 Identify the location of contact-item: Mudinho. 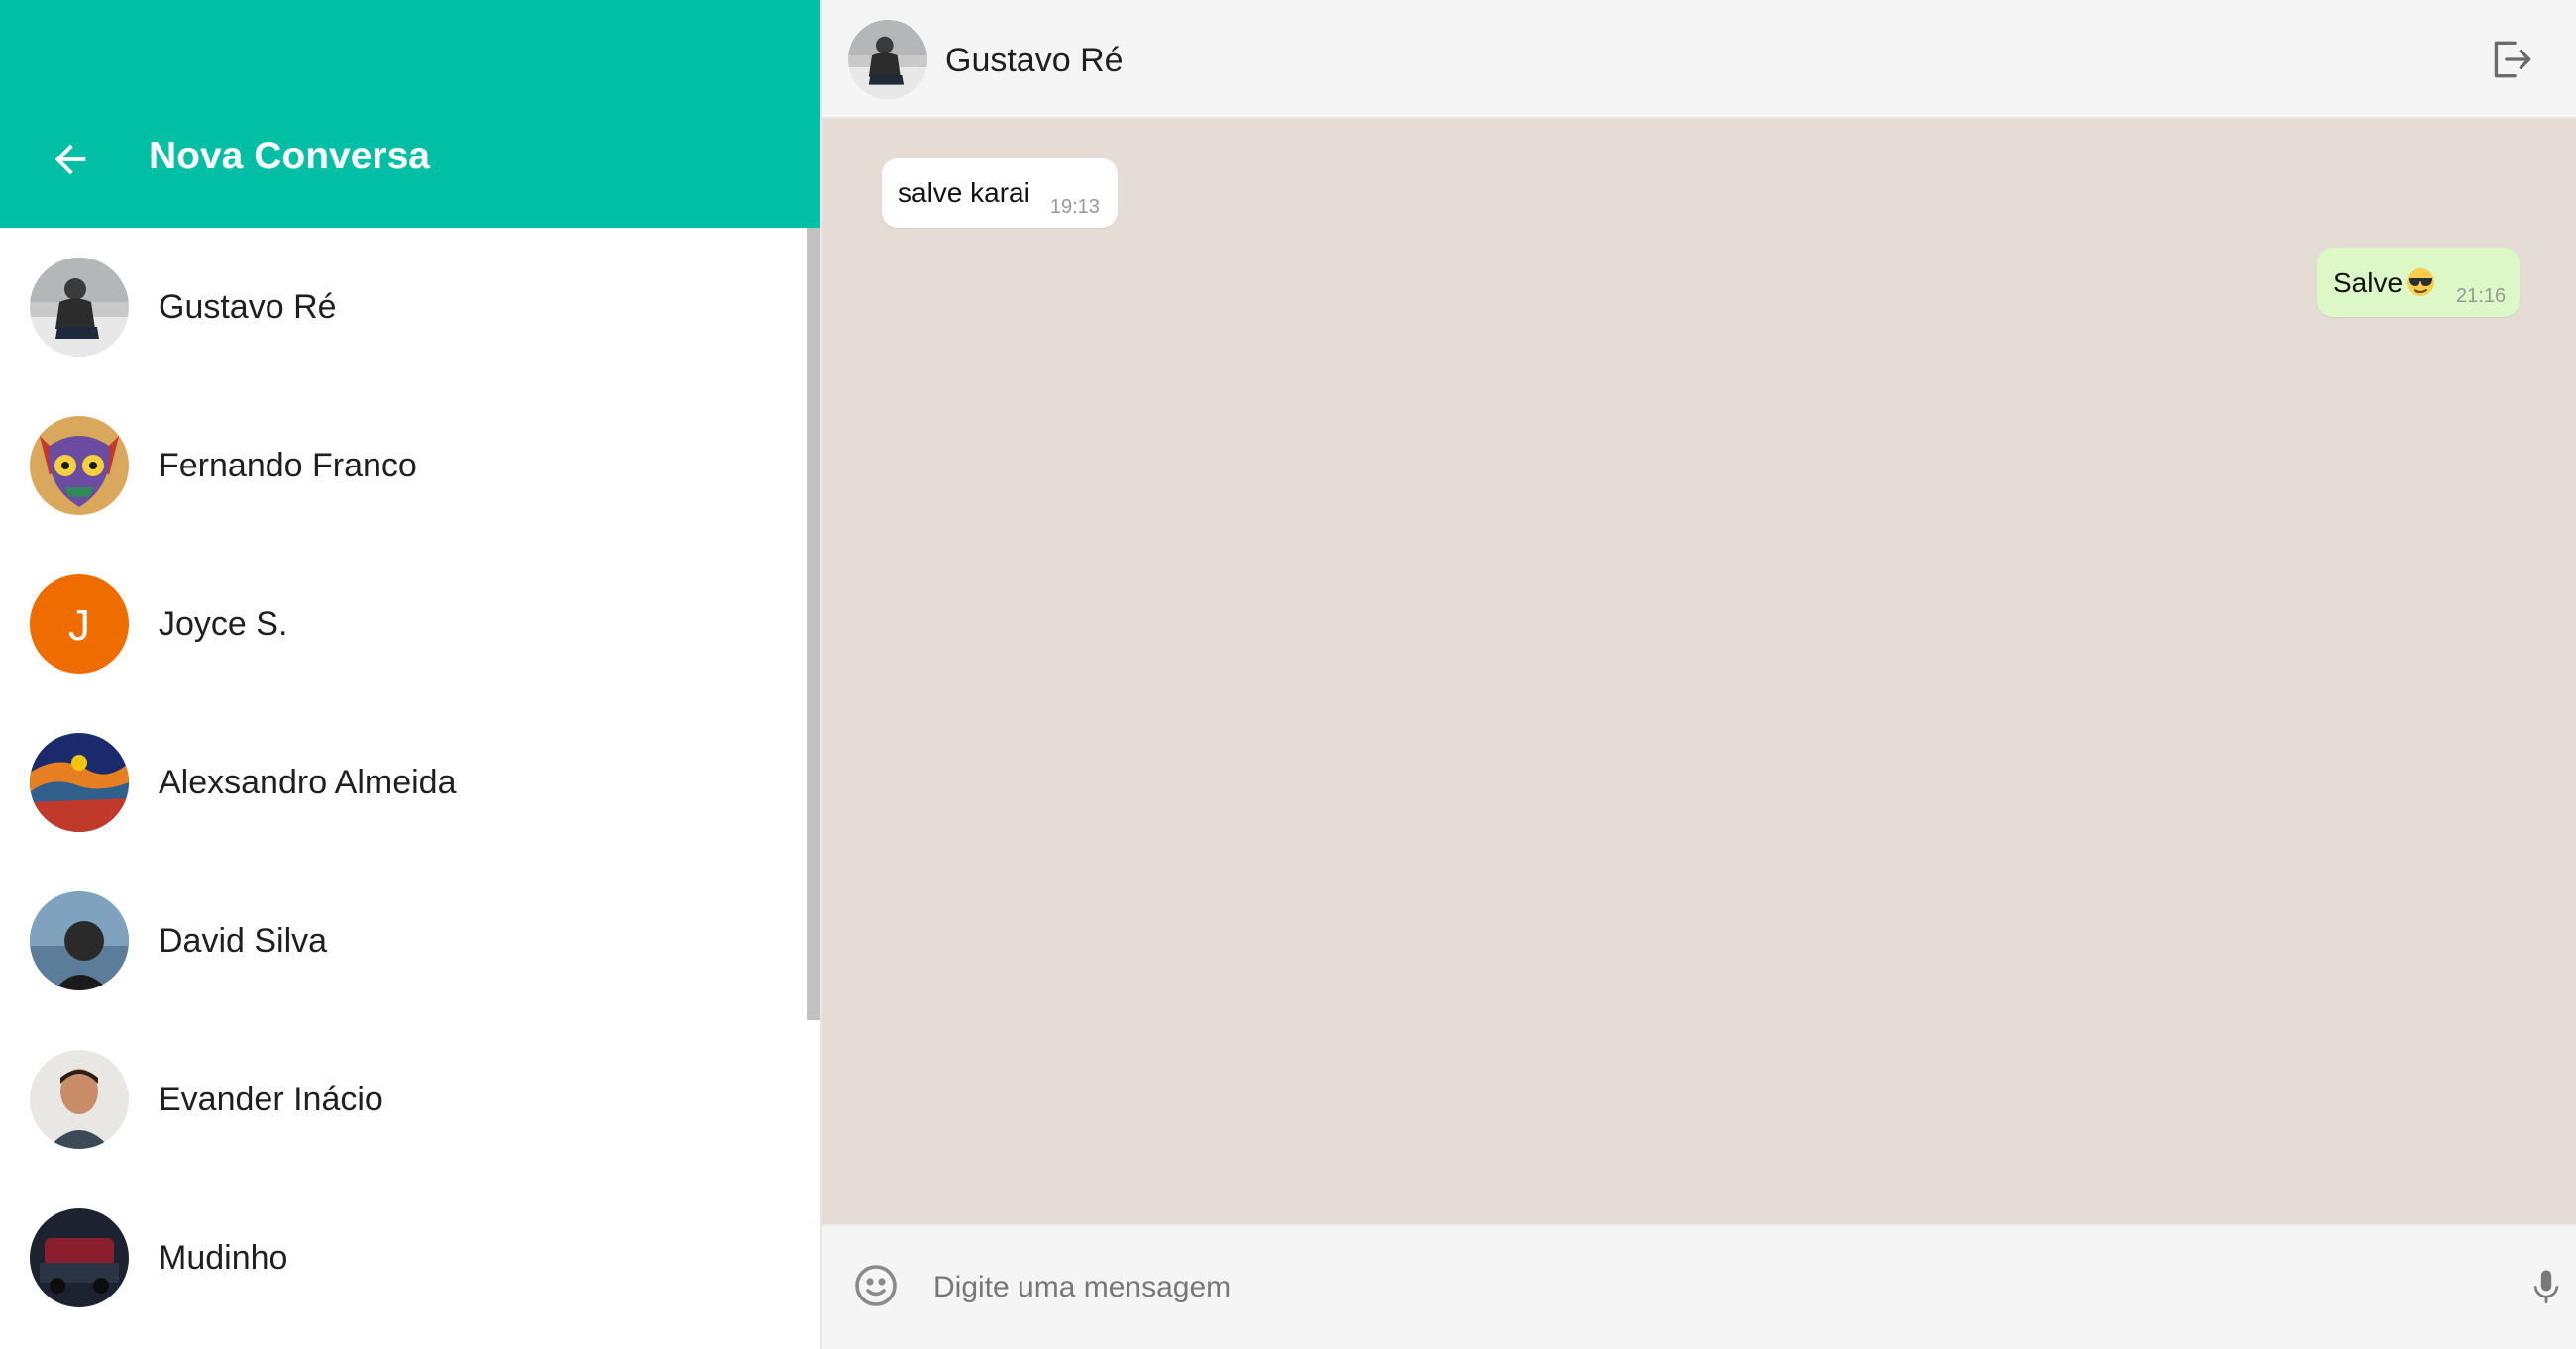
(401, 1258).